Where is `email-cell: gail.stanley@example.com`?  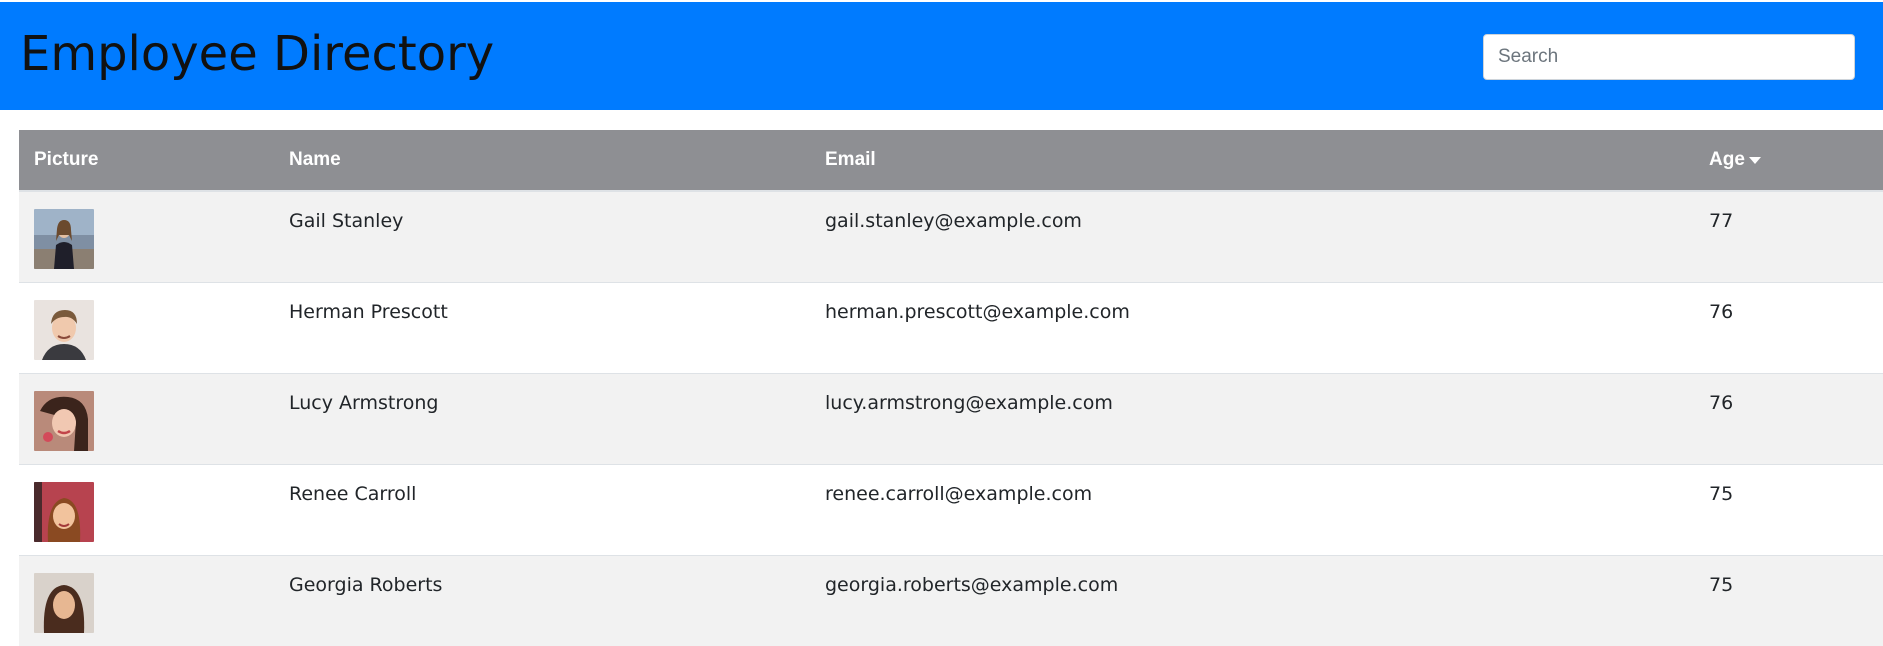
email-cell: gail.stanley@example.com is located at coordinates (1252, 236).